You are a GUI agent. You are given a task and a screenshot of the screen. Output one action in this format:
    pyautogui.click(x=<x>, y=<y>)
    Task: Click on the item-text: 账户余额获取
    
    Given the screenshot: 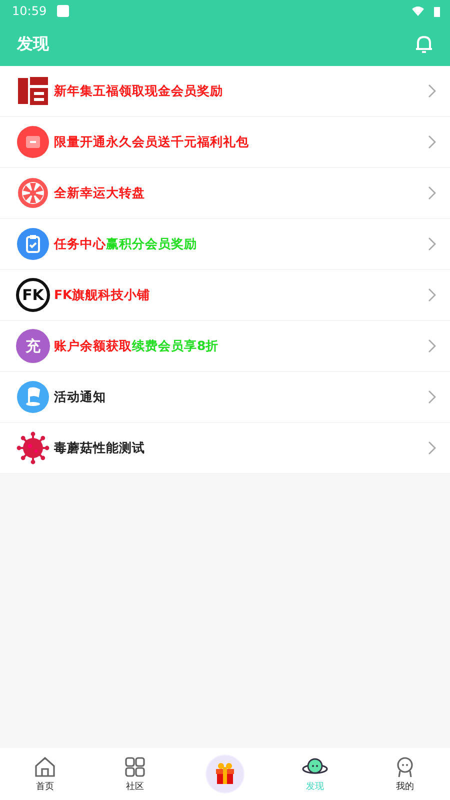 What is the action you would take?
    pyautogui.click(x=93, y=345)
    